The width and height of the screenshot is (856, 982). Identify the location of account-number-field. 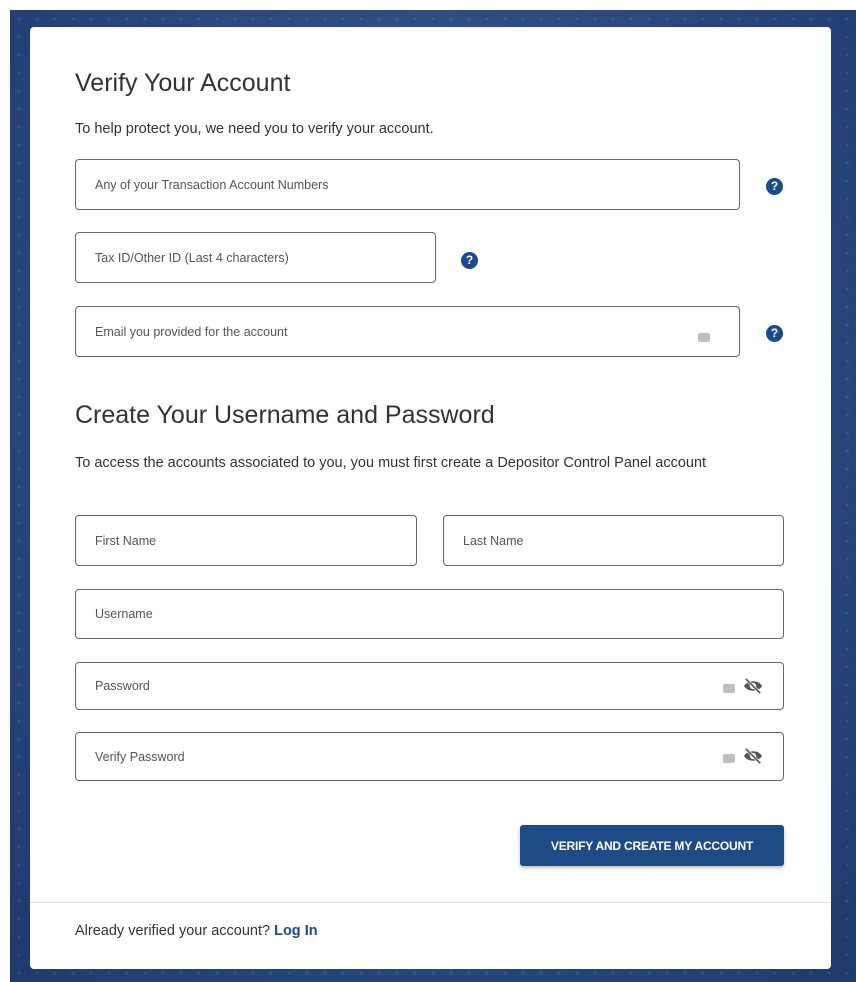
(407, 184).